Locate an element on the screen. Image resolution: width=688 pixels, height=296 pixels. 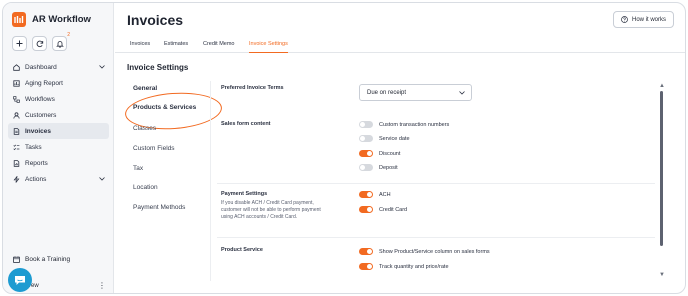
how-it-works-button: How it works is located at coordinates (643, 19).